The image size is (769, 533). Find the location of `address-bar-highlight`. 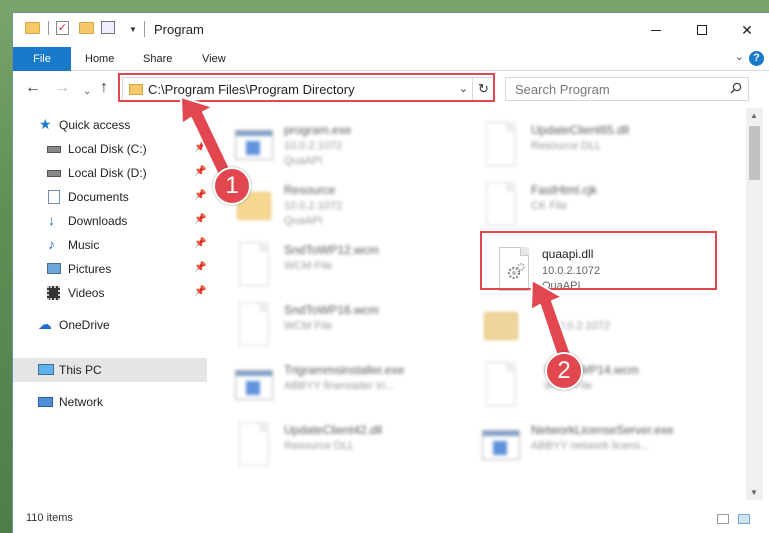

address-bar-highlight is located at coordinates (306, 87).